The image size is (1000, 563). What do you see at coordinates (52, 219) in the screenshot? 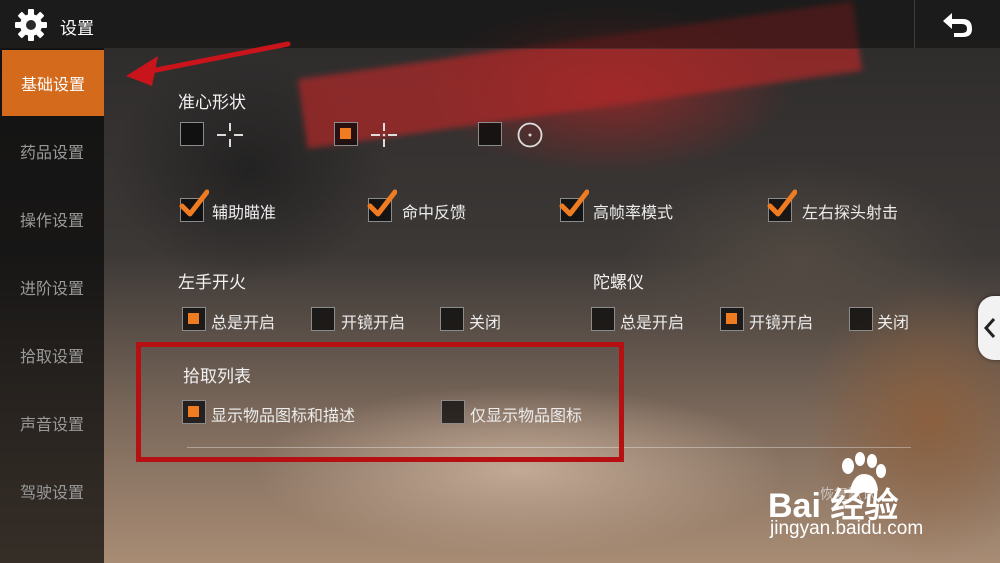
I see `sidebar-item-controls: 操作设置` at bounding box center [52, 219].